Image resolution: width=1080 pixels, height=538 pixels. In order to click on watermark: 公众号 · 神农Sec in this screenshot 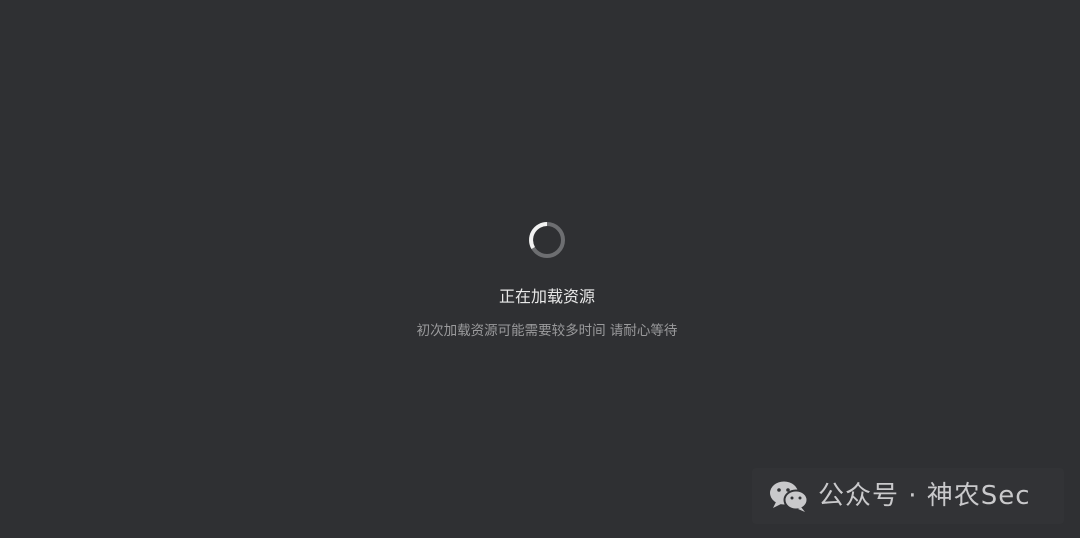, I will do `click(908, 496)`.